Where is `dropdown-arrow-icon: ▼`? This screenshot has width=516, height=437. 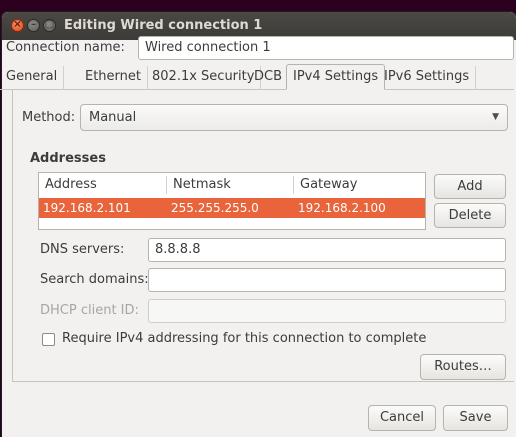
dropdown-arrow-icon: ▼ is located at coordinates (495, 117).